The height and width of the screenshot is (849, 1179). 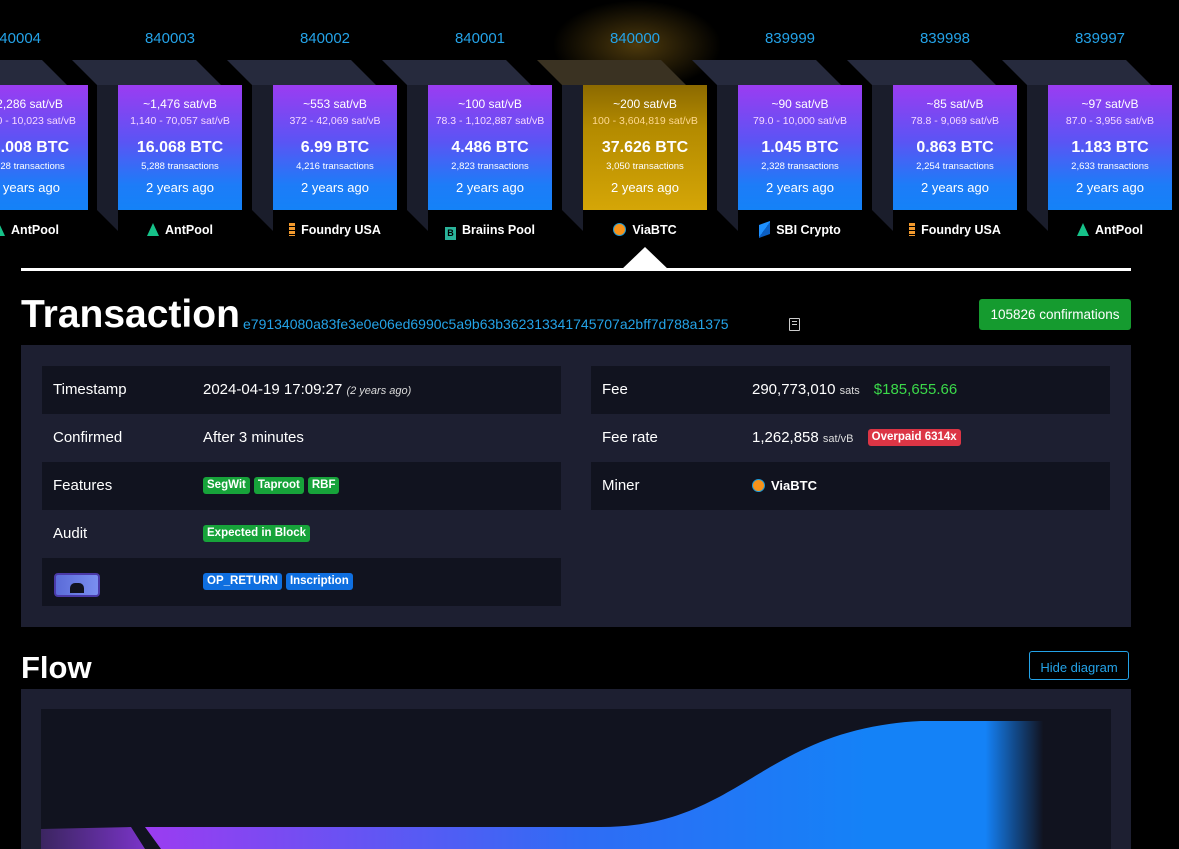 I want to click on block-height: 839998, so click(x=945, y=38).